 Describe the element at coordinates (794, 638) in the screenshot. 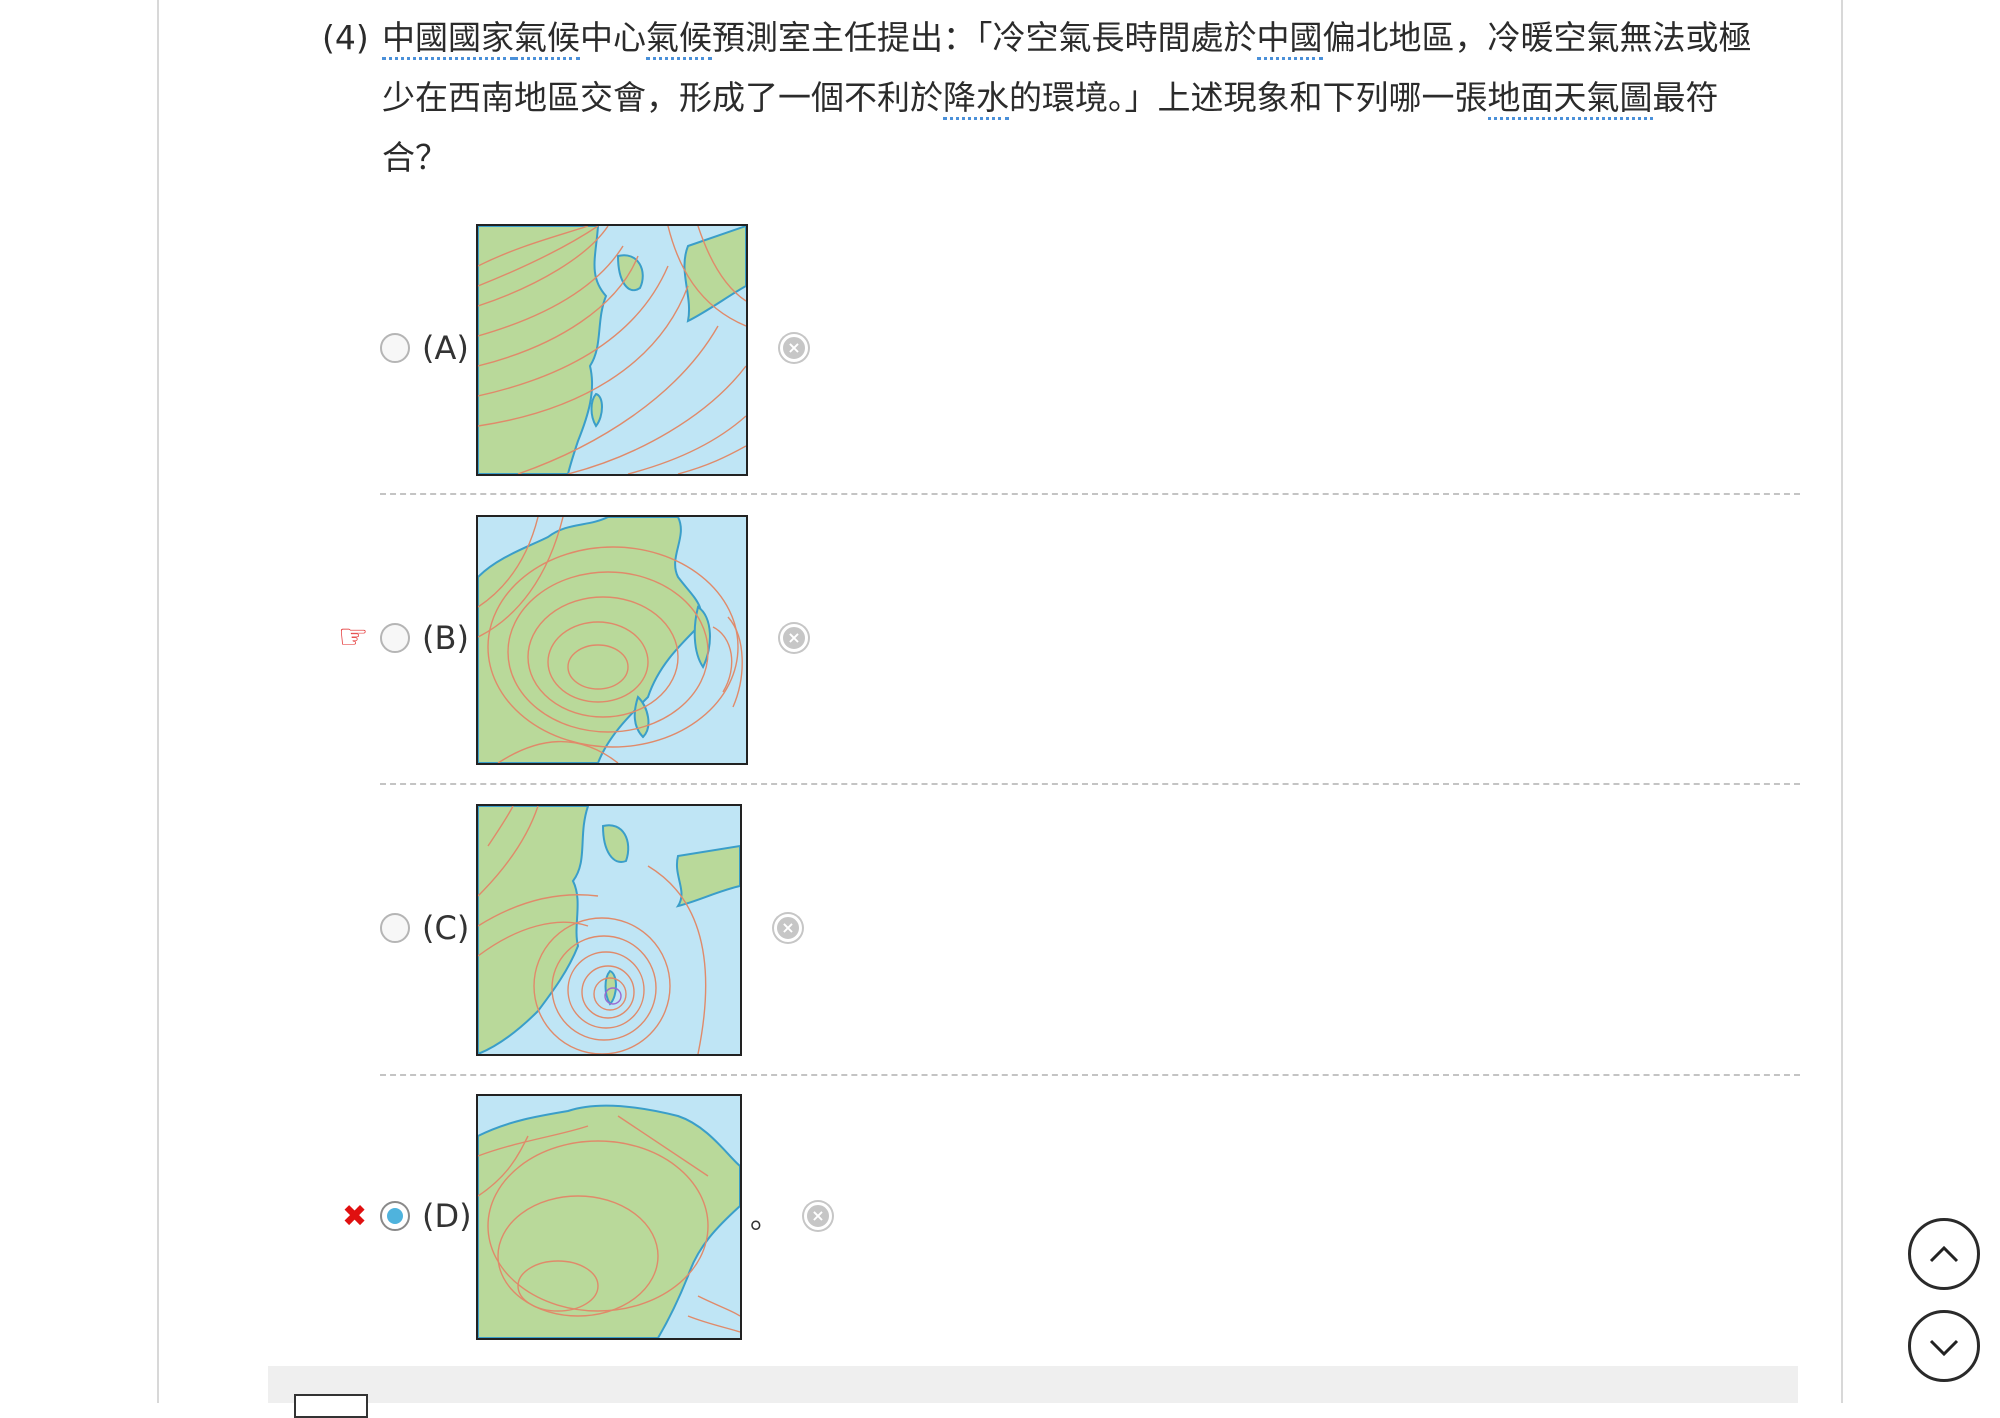

I see `option-b-close-circle-icon: ×` at that location.